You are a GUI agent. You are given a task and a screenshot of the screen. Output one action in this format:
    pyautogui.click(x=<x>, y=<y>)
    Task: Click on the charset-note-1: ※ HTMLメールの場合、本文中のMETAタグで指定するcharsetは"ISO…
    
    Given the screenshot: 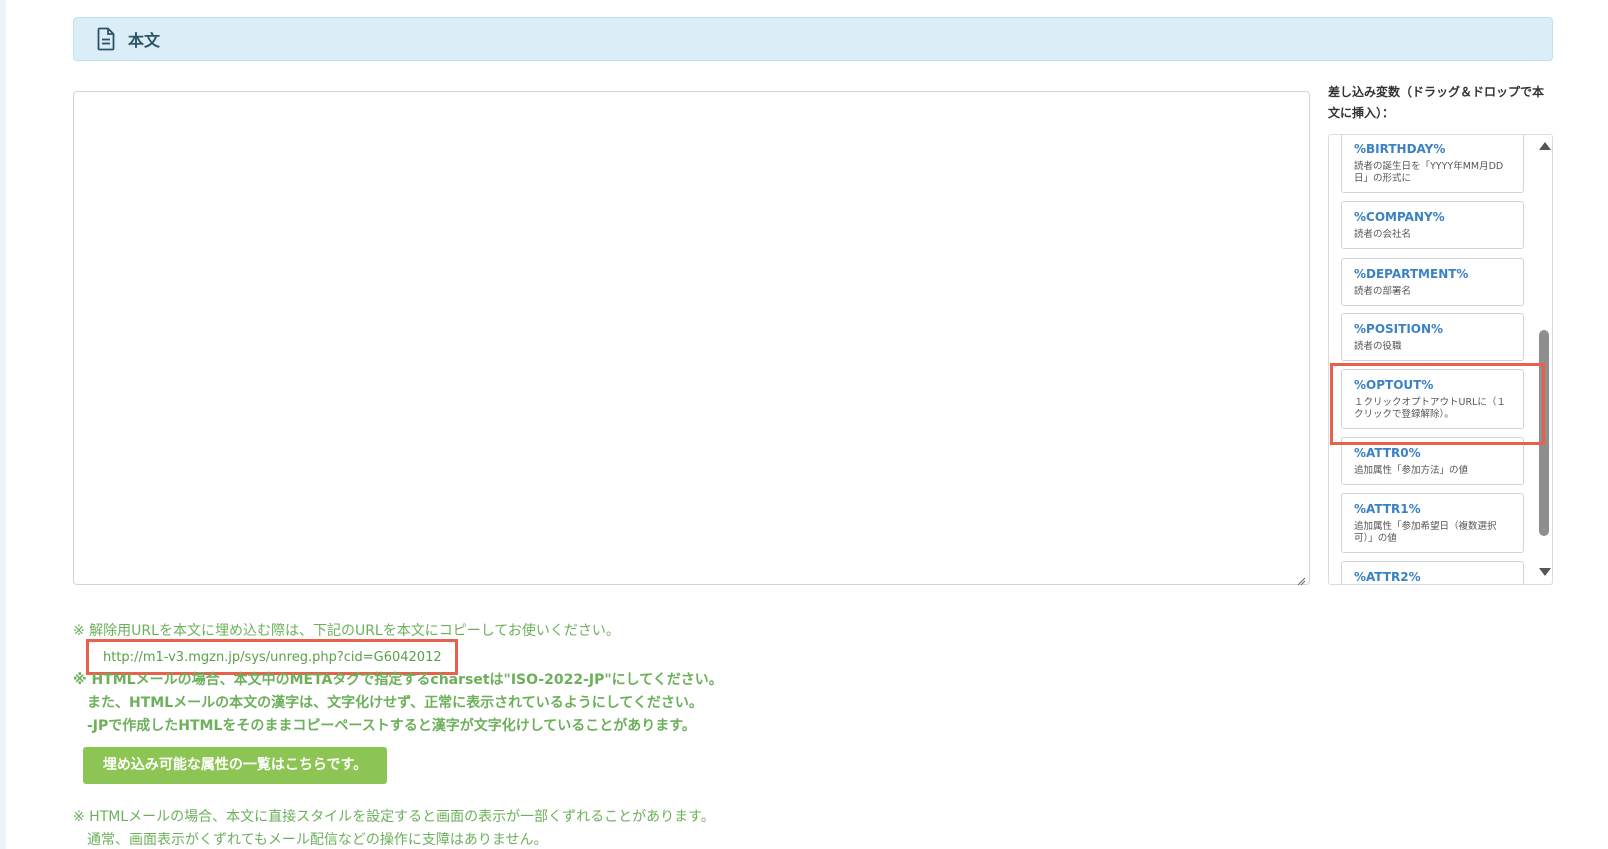 What is the action you would take?
    pyautogui.click(x=398, y=680)
    